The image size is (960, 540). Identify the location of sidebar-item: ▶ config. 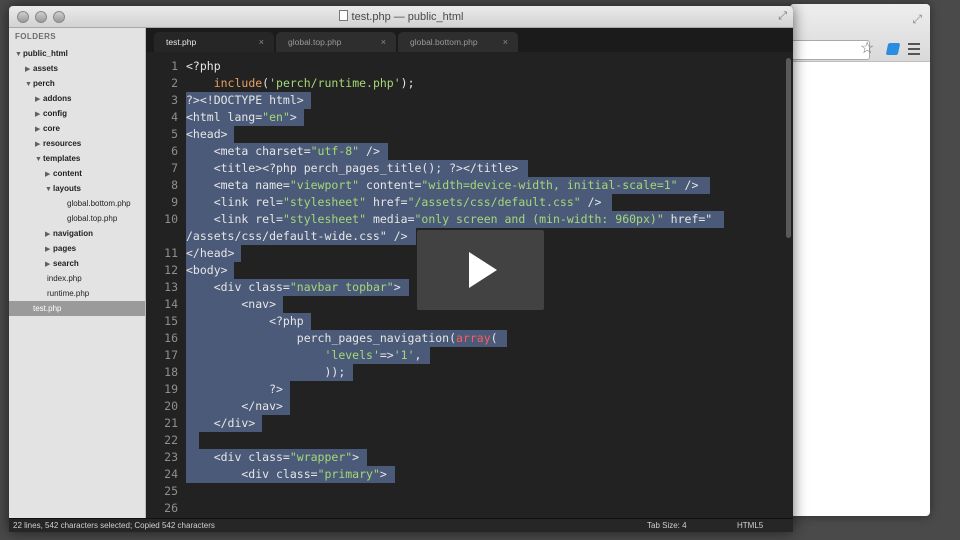
(77, 113).